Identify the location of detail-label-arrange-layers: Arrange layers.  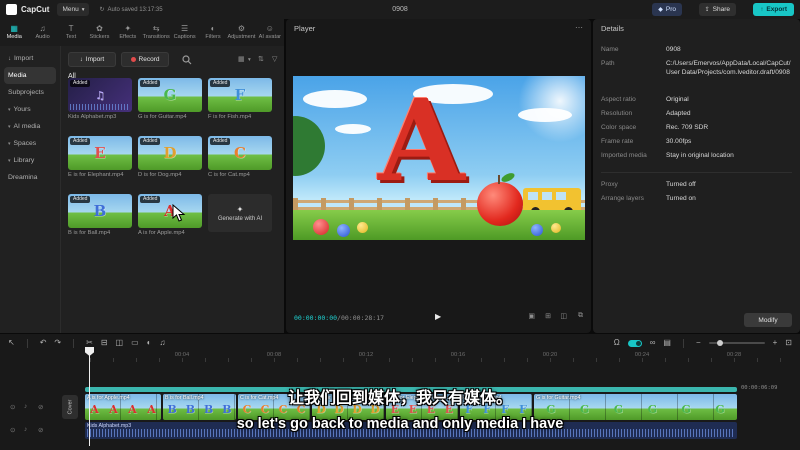
(622, 198).